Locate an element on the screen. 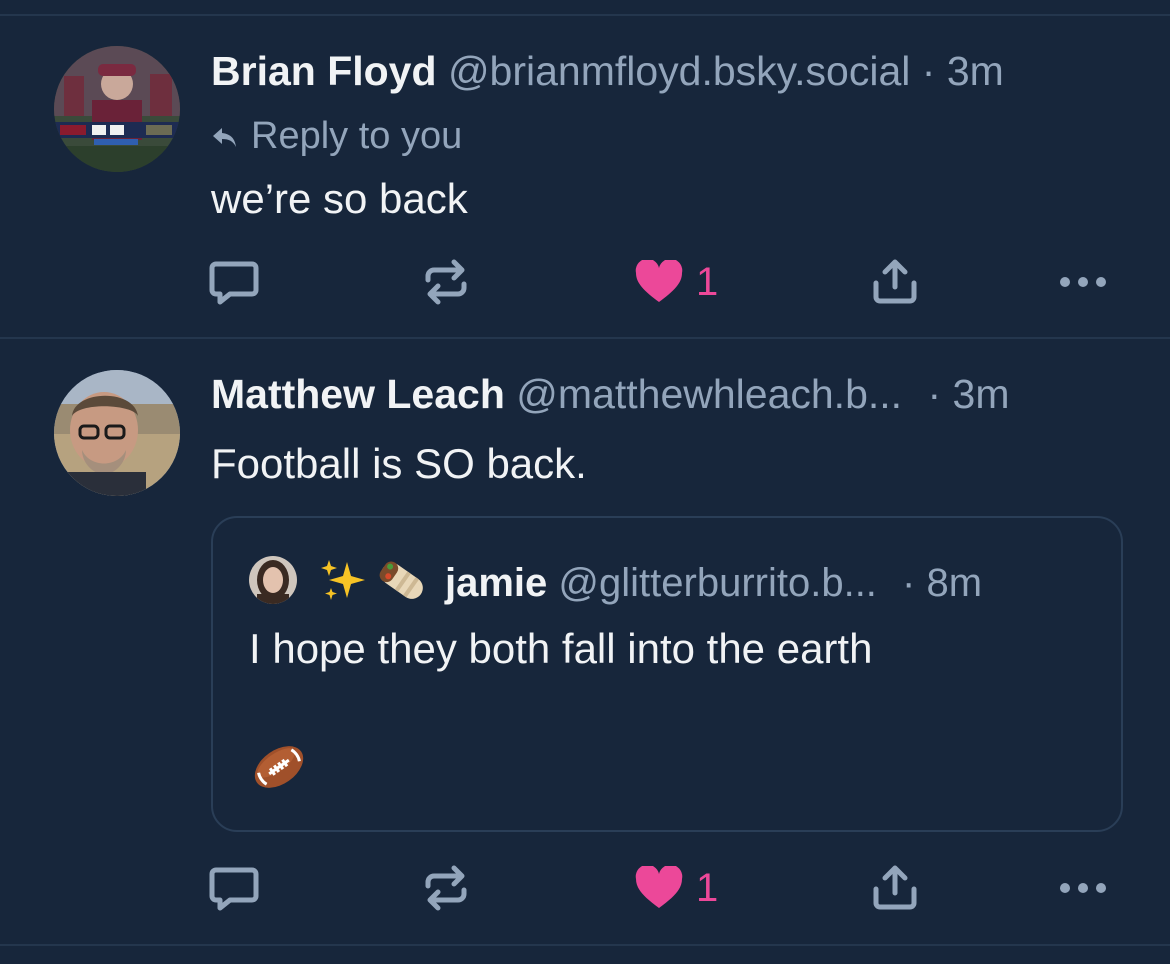 The height and width of the screenshot is (964, 1170). repost-button is located at coordinates (446, 888).